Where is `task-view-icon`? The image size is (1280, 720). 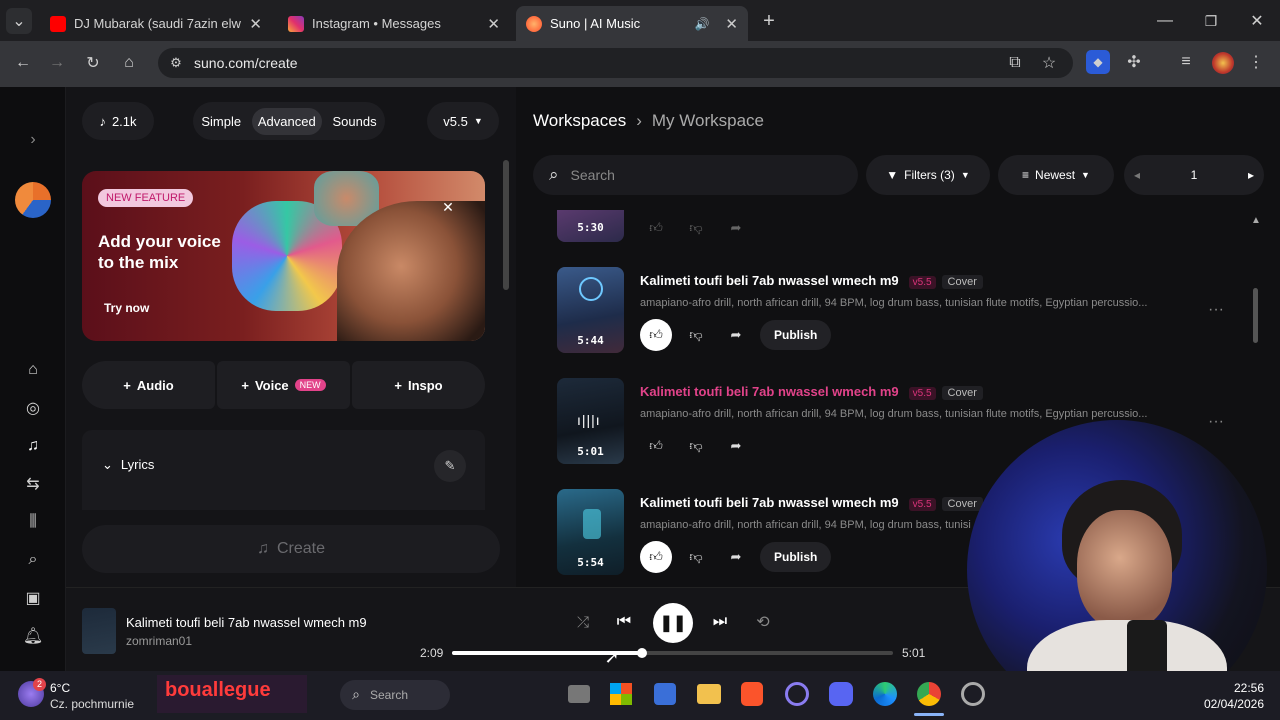
task-view-icon is located at coordinates (579, 694).